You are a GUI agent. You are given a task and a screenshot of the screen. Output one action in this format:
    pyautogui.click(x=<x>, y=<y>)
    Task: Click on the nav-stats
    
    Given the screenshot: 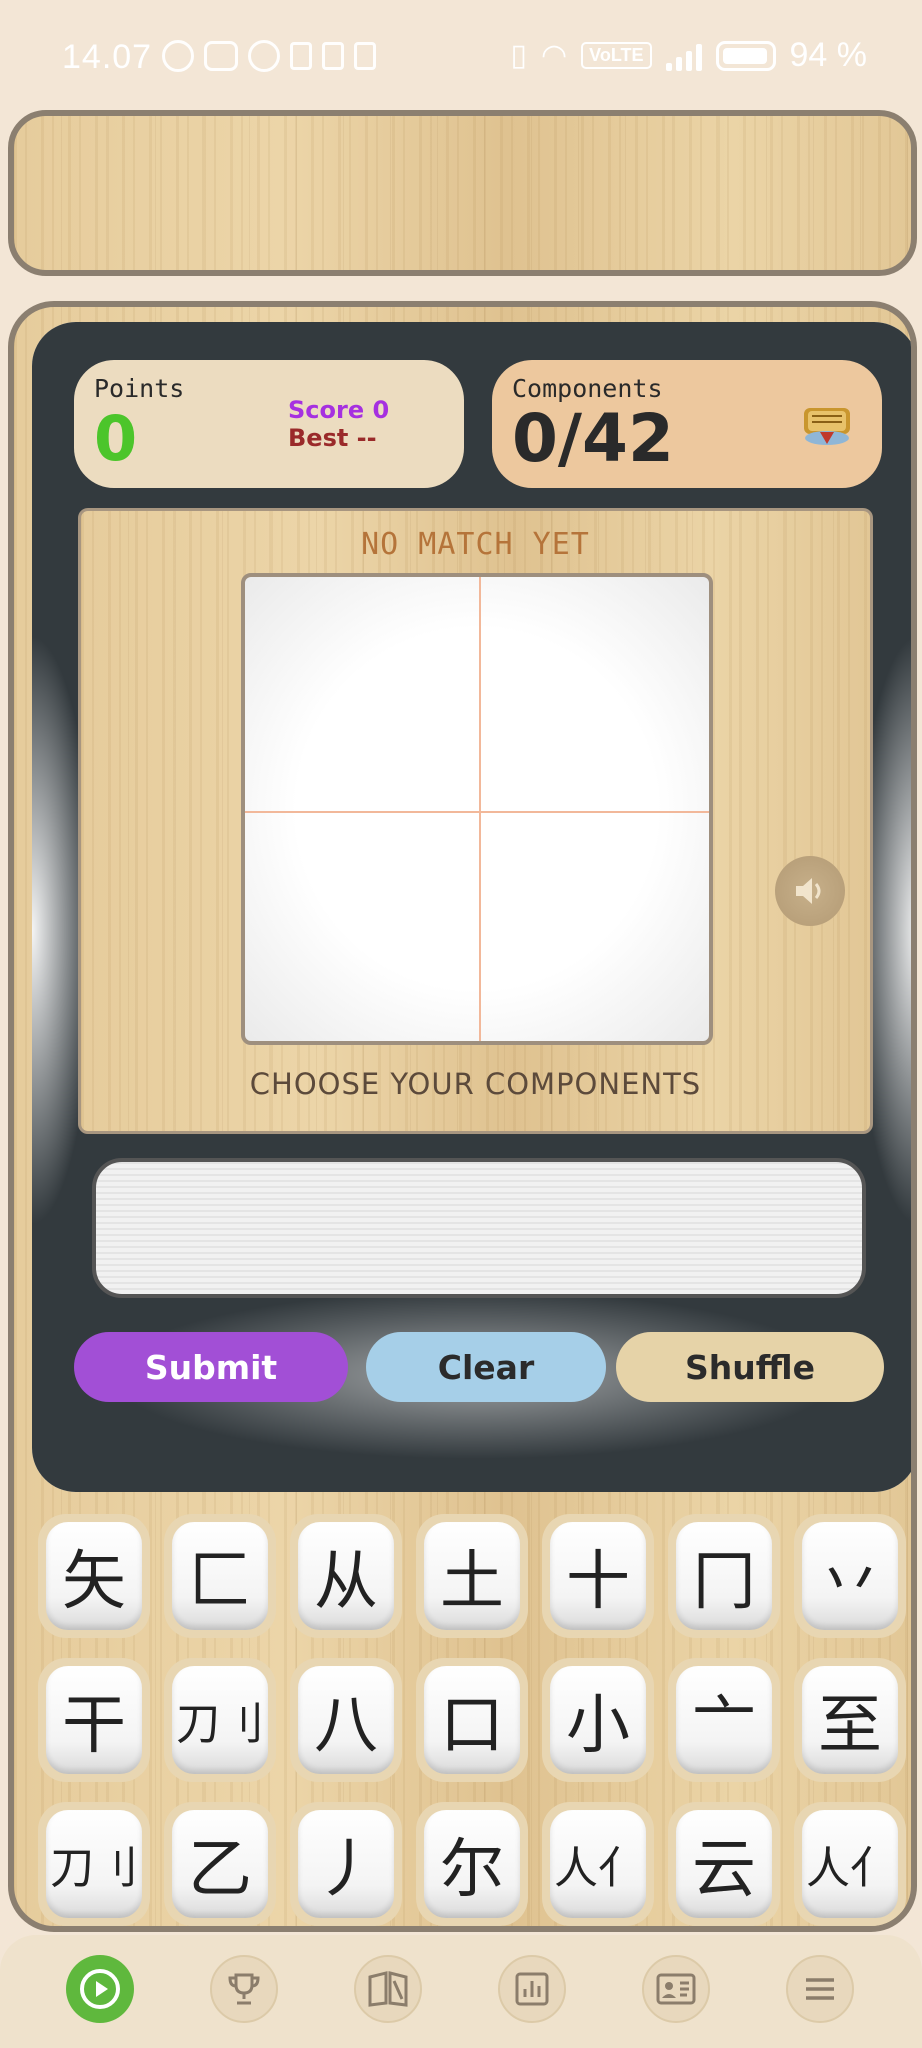 What is the action you would take?
    pyautogui.click(x=532, y=1989)
    